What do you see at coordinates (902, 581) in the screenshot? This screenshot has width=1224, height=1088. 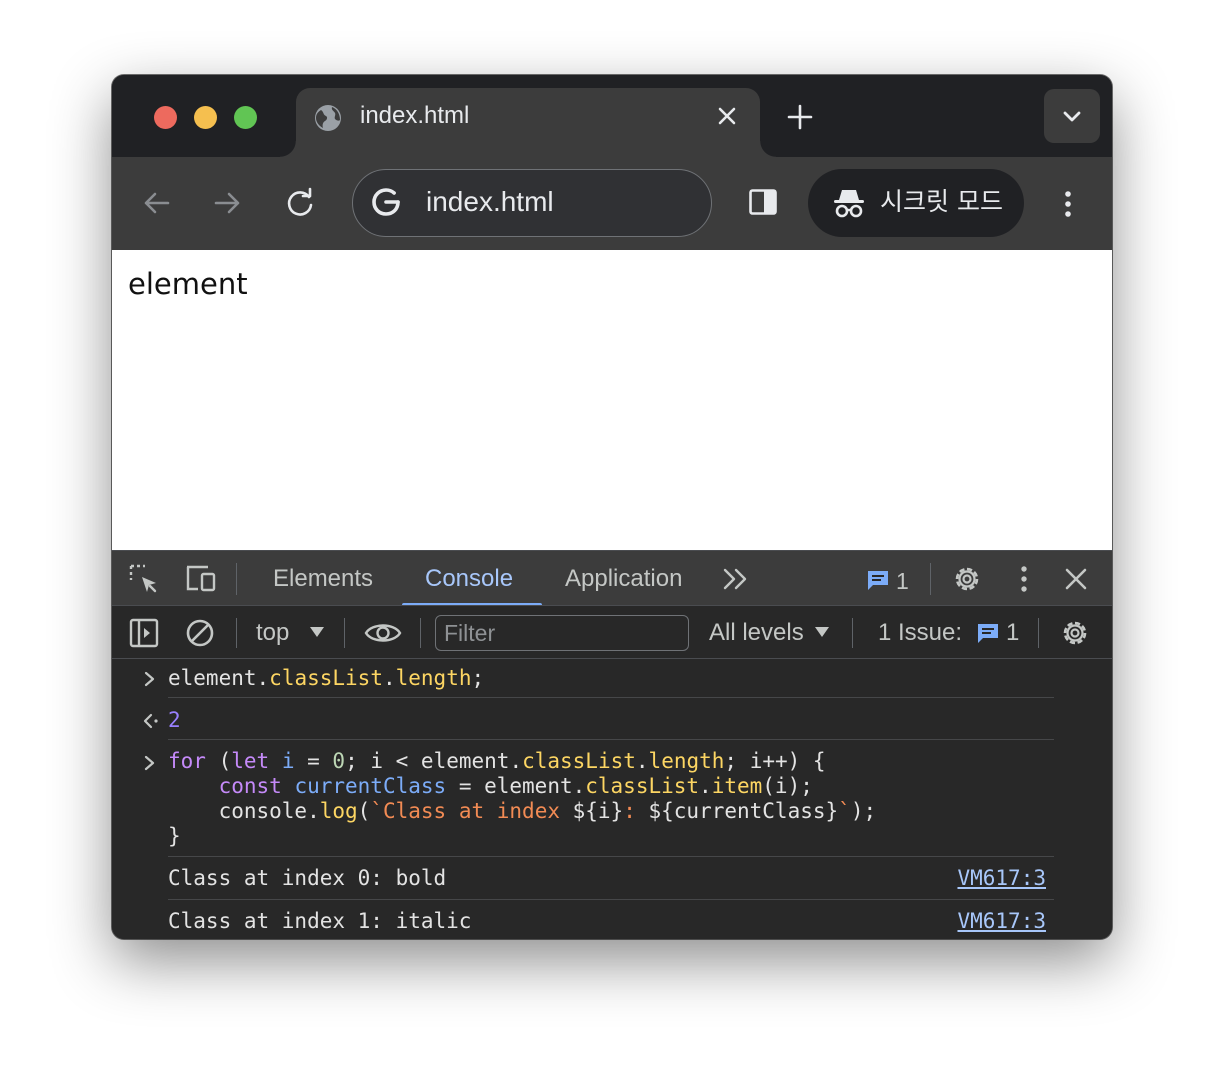 I see `messages-count: 1` at bounding box center [902, 581].